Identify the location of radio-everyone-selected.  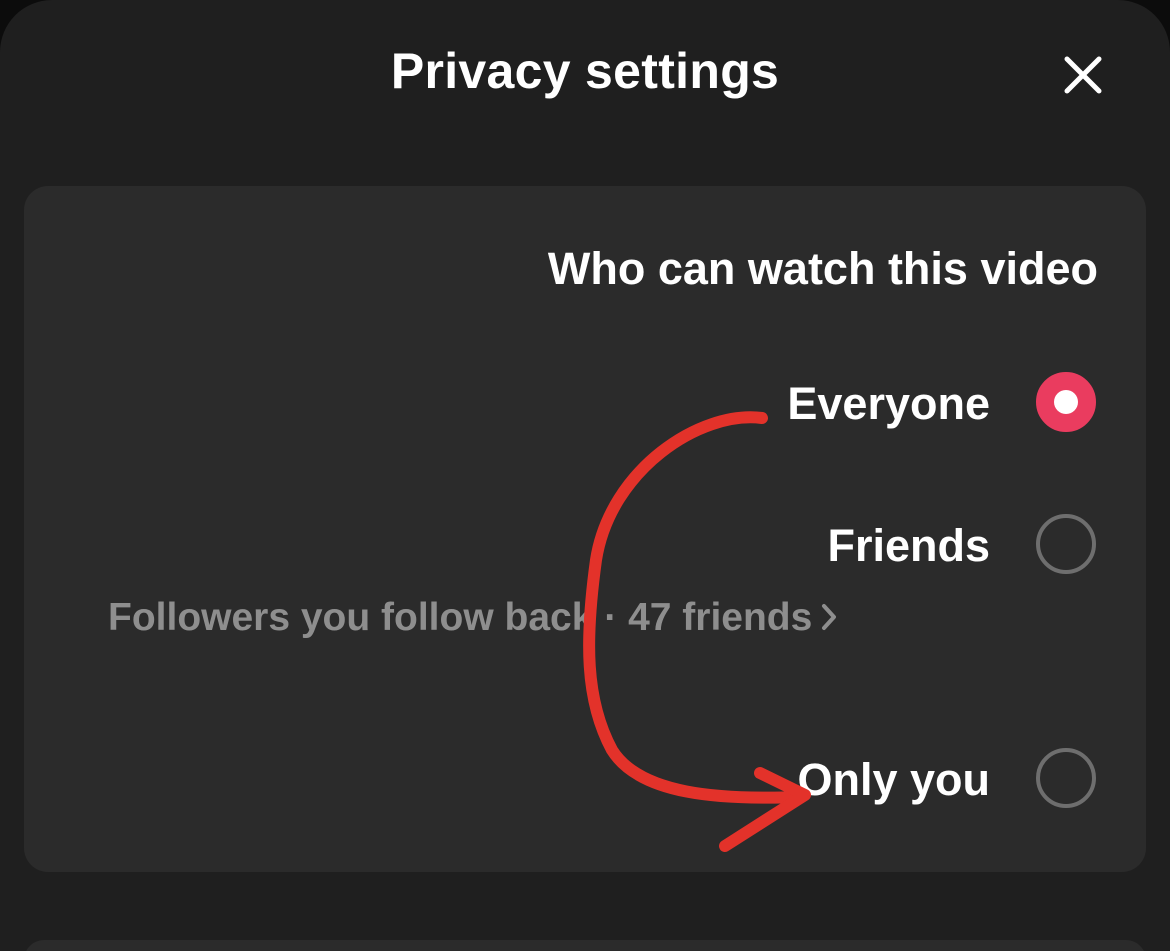
(1066, 402).